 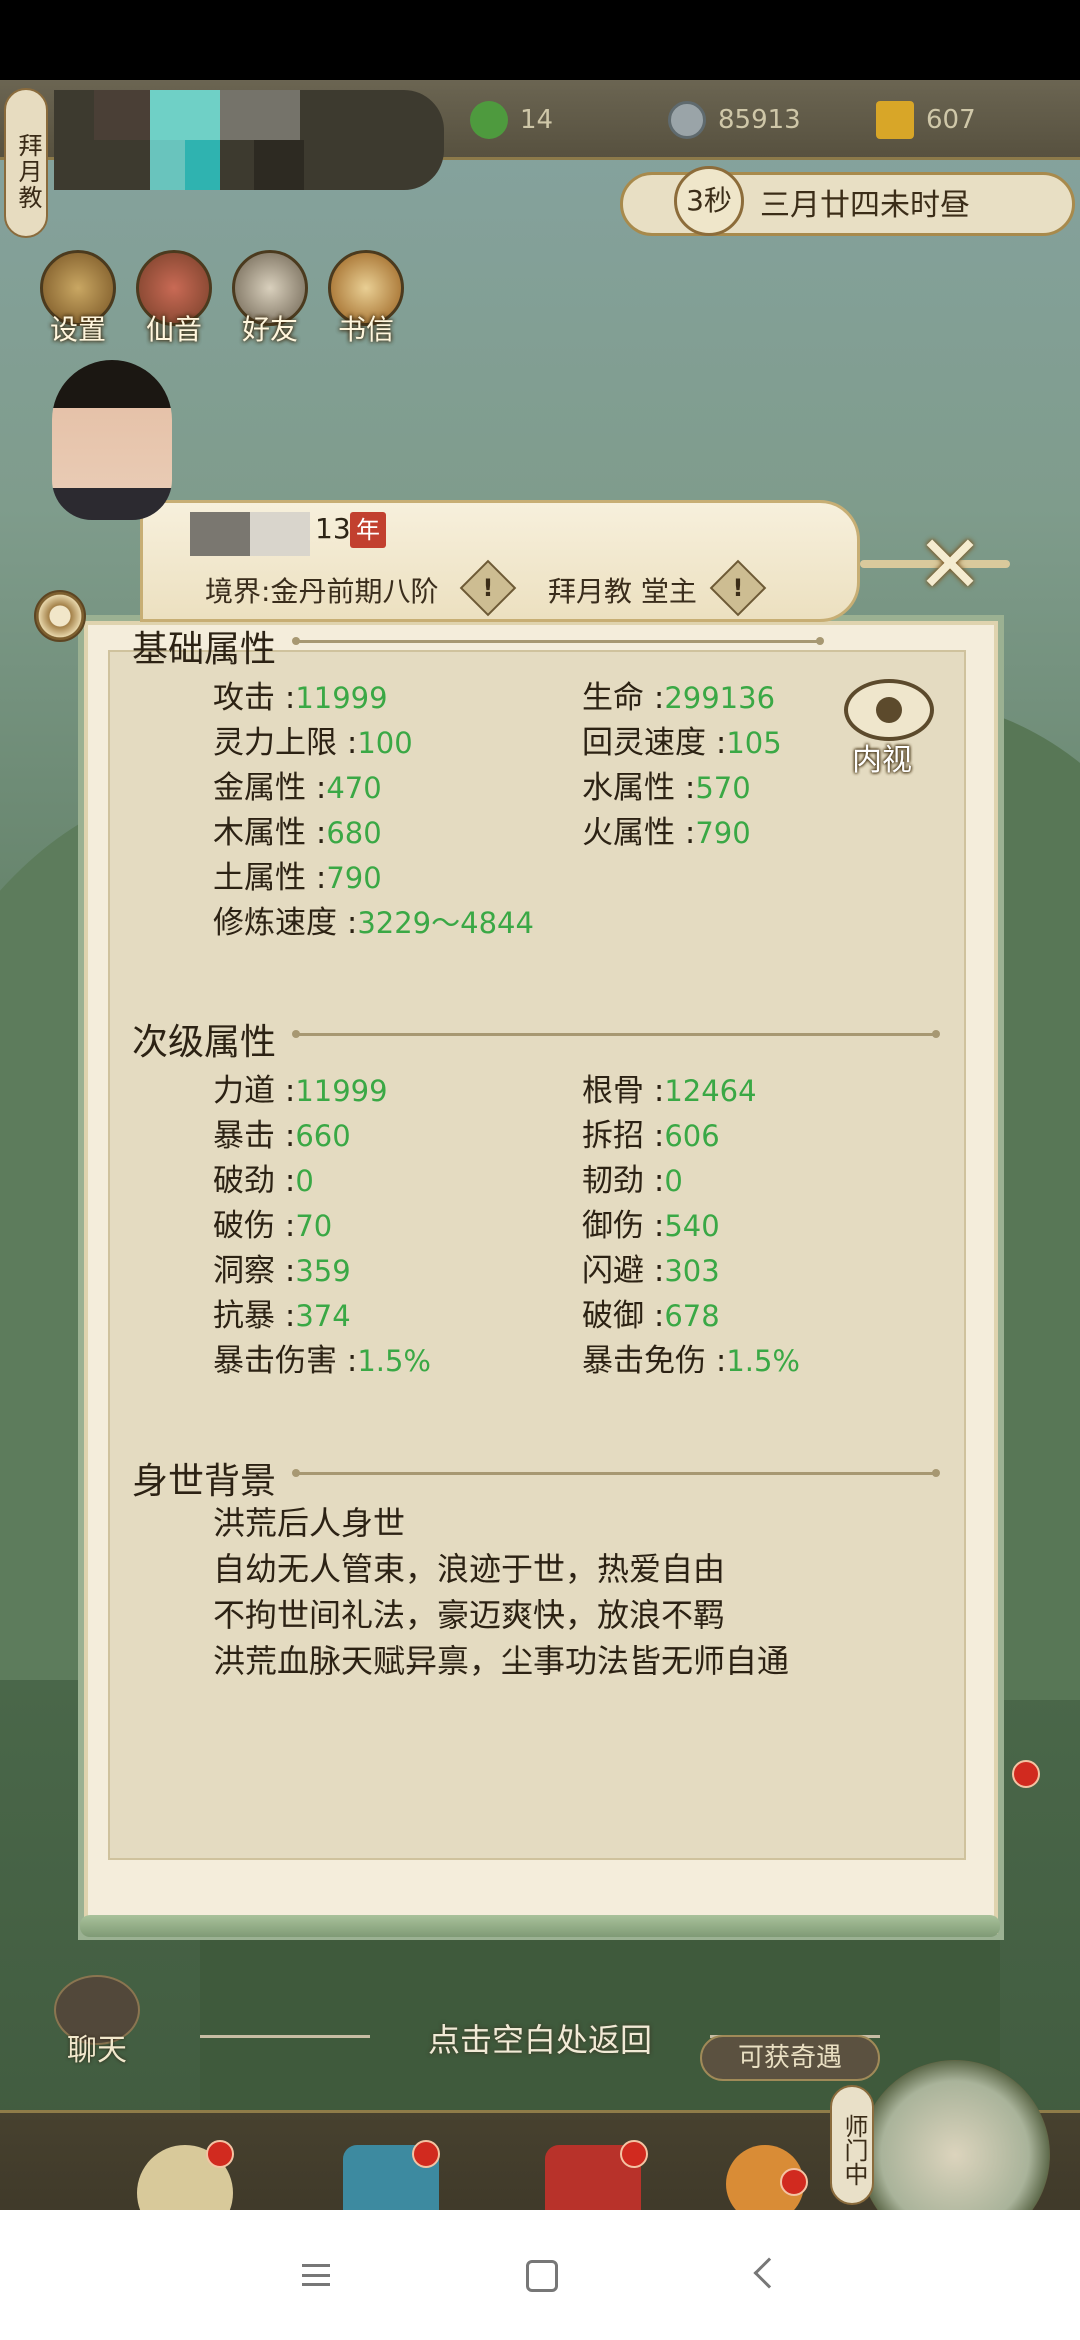 I want to click on shimen-status-tag: 师门中, so click(x=852, y=2145).